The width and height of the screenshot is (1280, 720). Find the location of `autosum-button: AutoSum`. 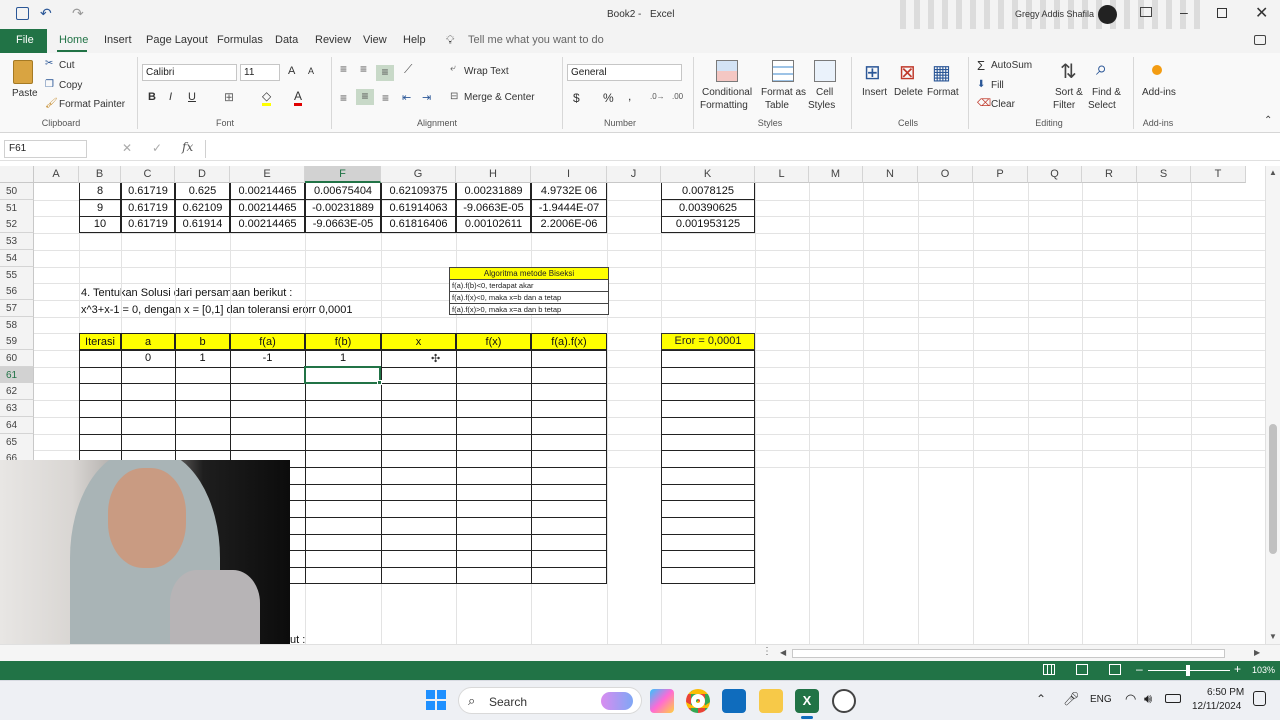

autosum-button: AutoSum is located at coordinates (1011, 65).